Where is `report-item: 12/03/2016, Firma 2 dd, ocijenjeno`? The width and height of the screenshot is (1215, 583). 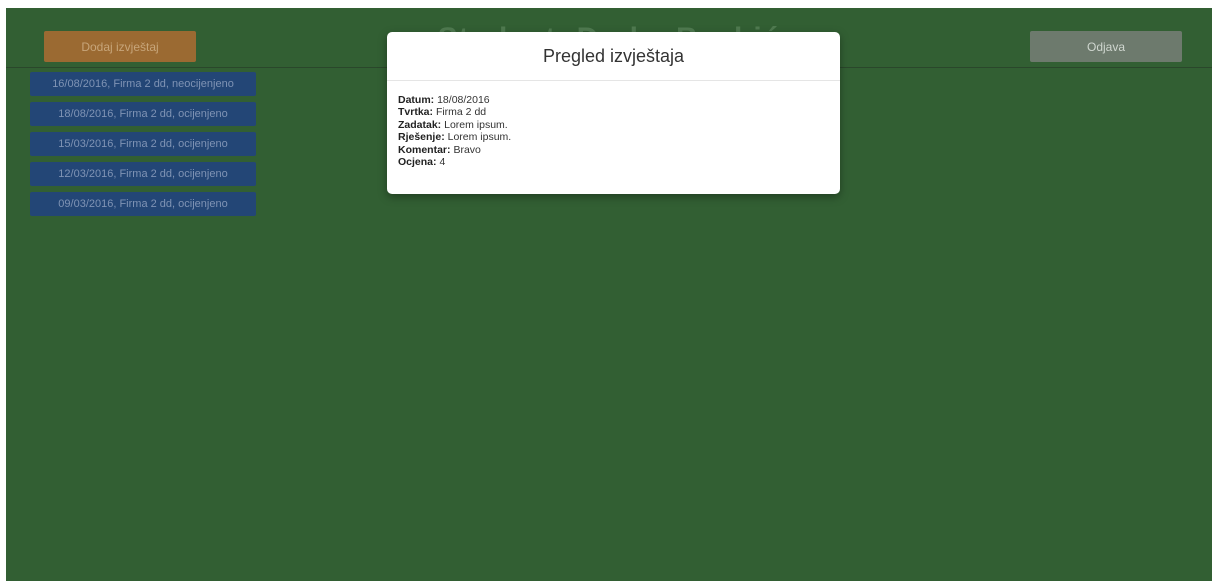 report-item: 12/03/2016, Firma 2 dd, ocijenjeno is located at coordinates (143, 174).